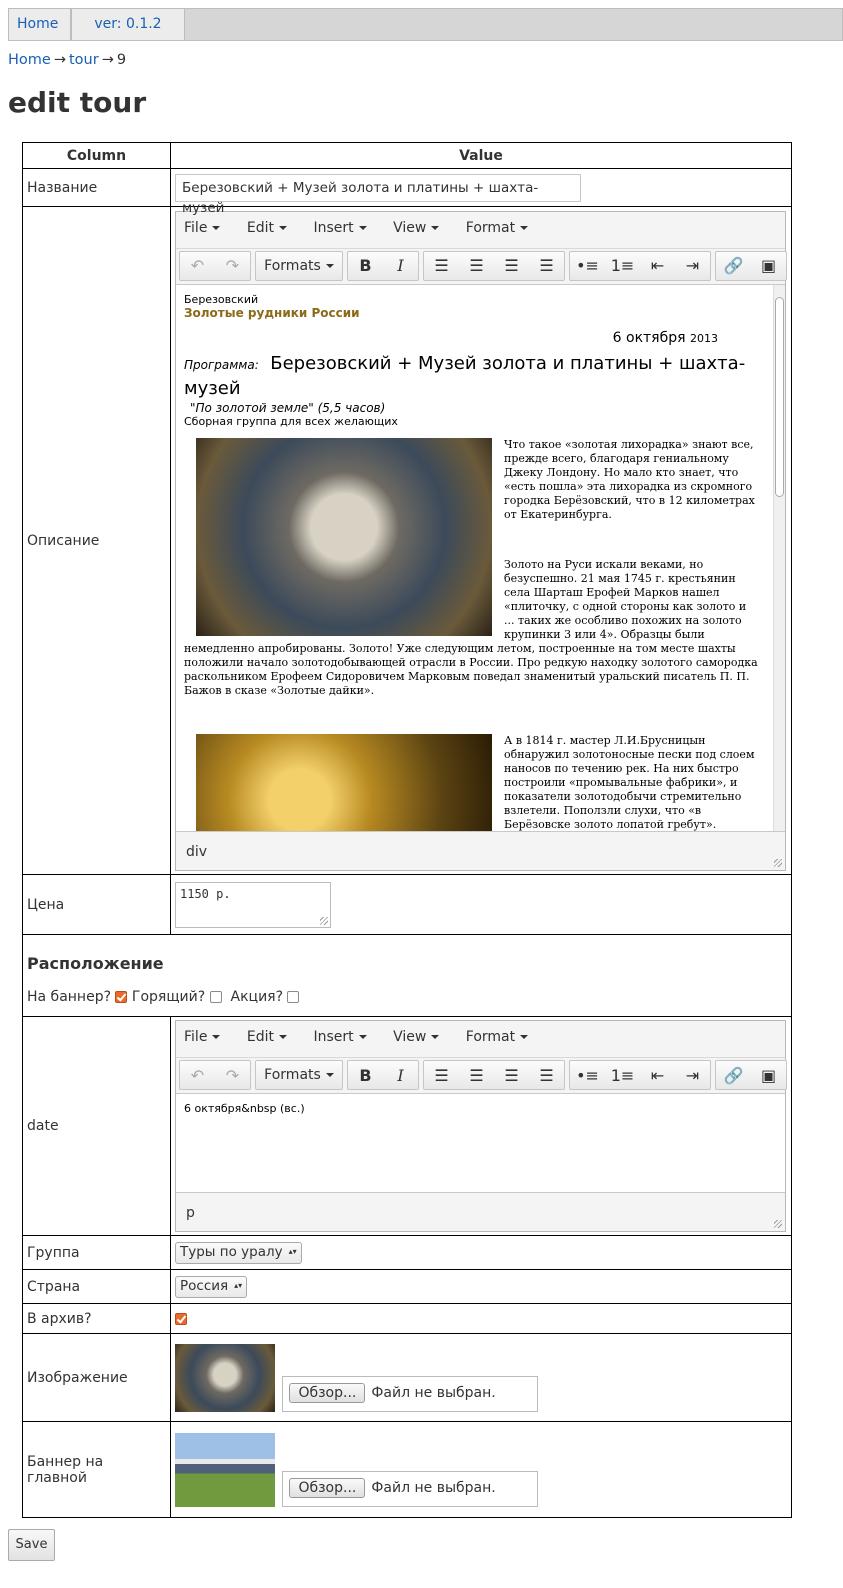 This screenshot has height=1588, width=843. Describe the element at coordinates (29, 60) in the screenshot. I see `breadcrumb-home: Home` at that location.